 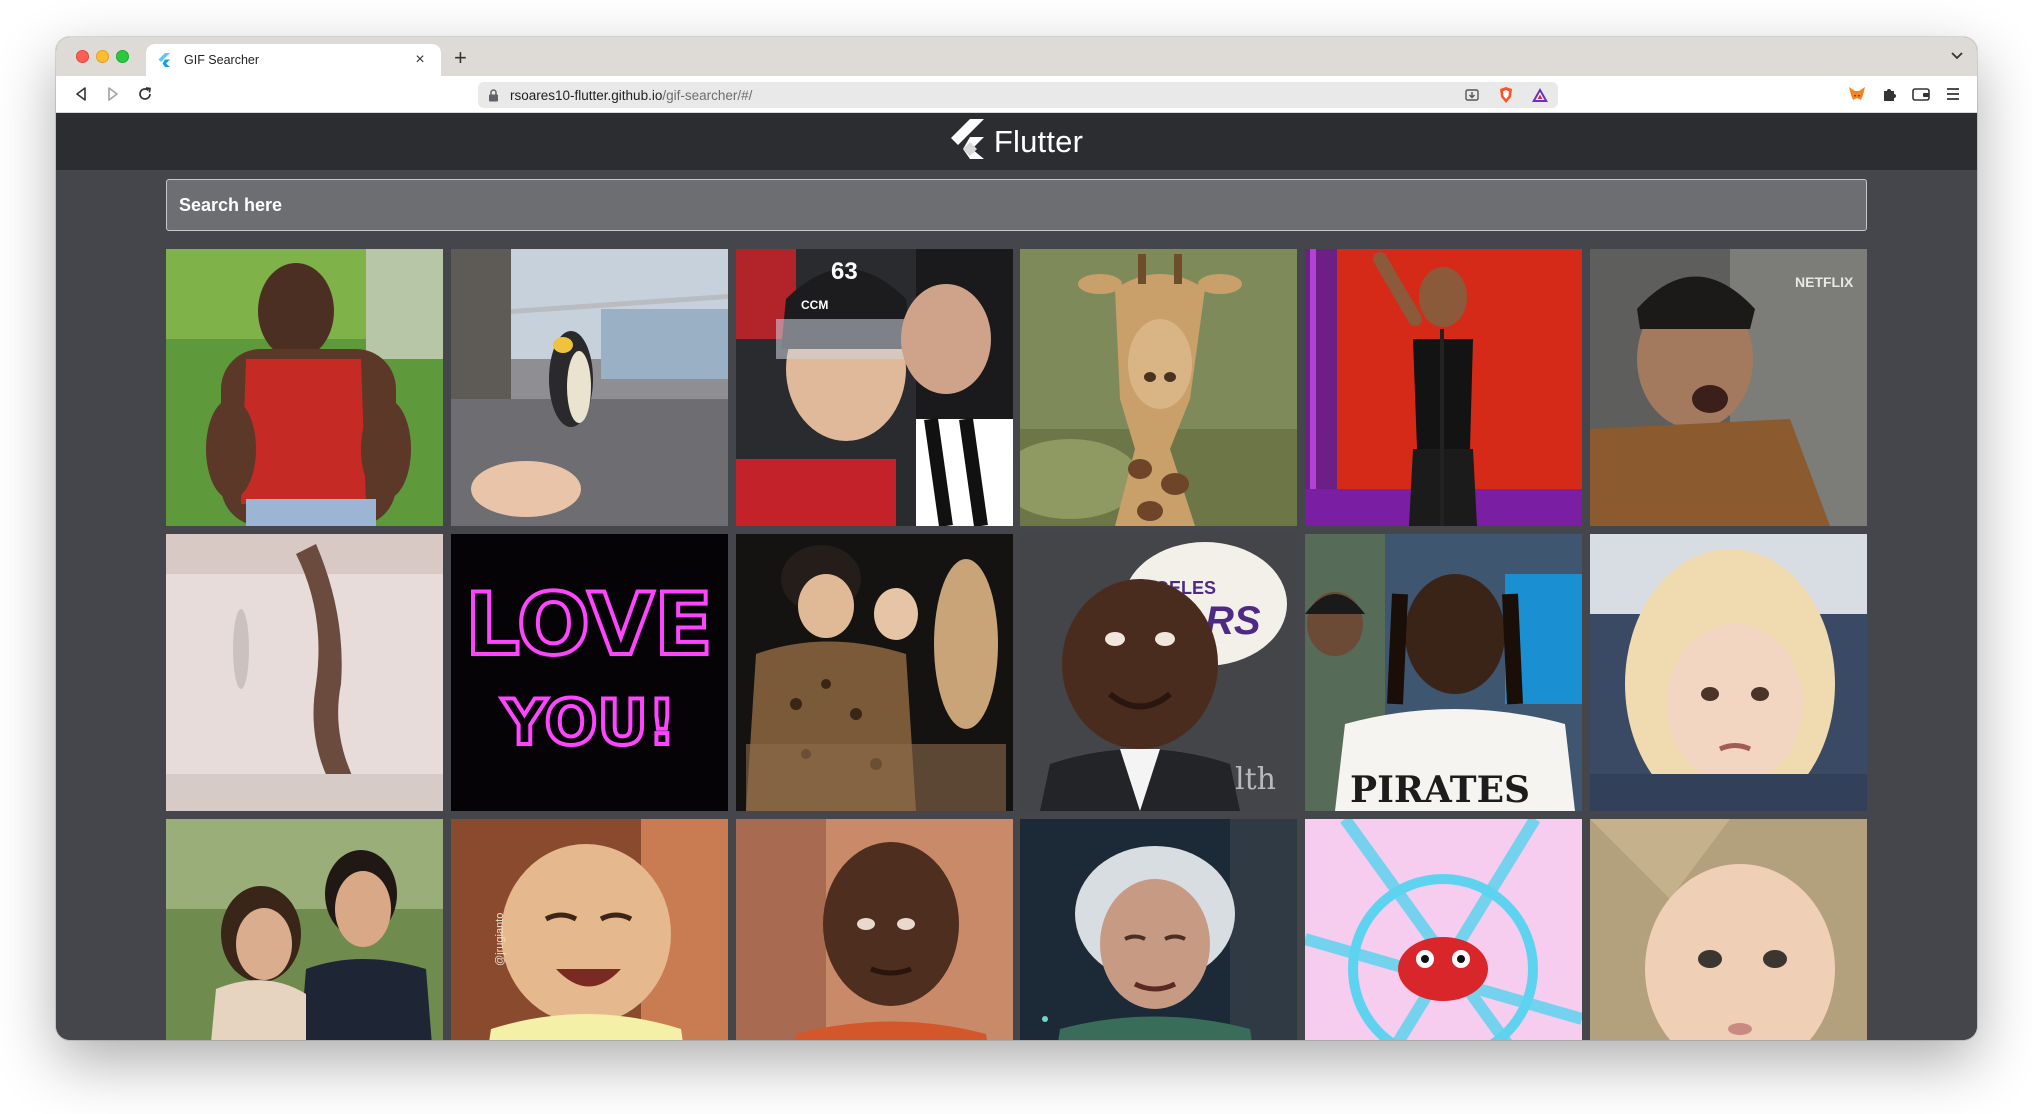 I want to click on gif-surprised-baby, so click(x=1728, y=929).